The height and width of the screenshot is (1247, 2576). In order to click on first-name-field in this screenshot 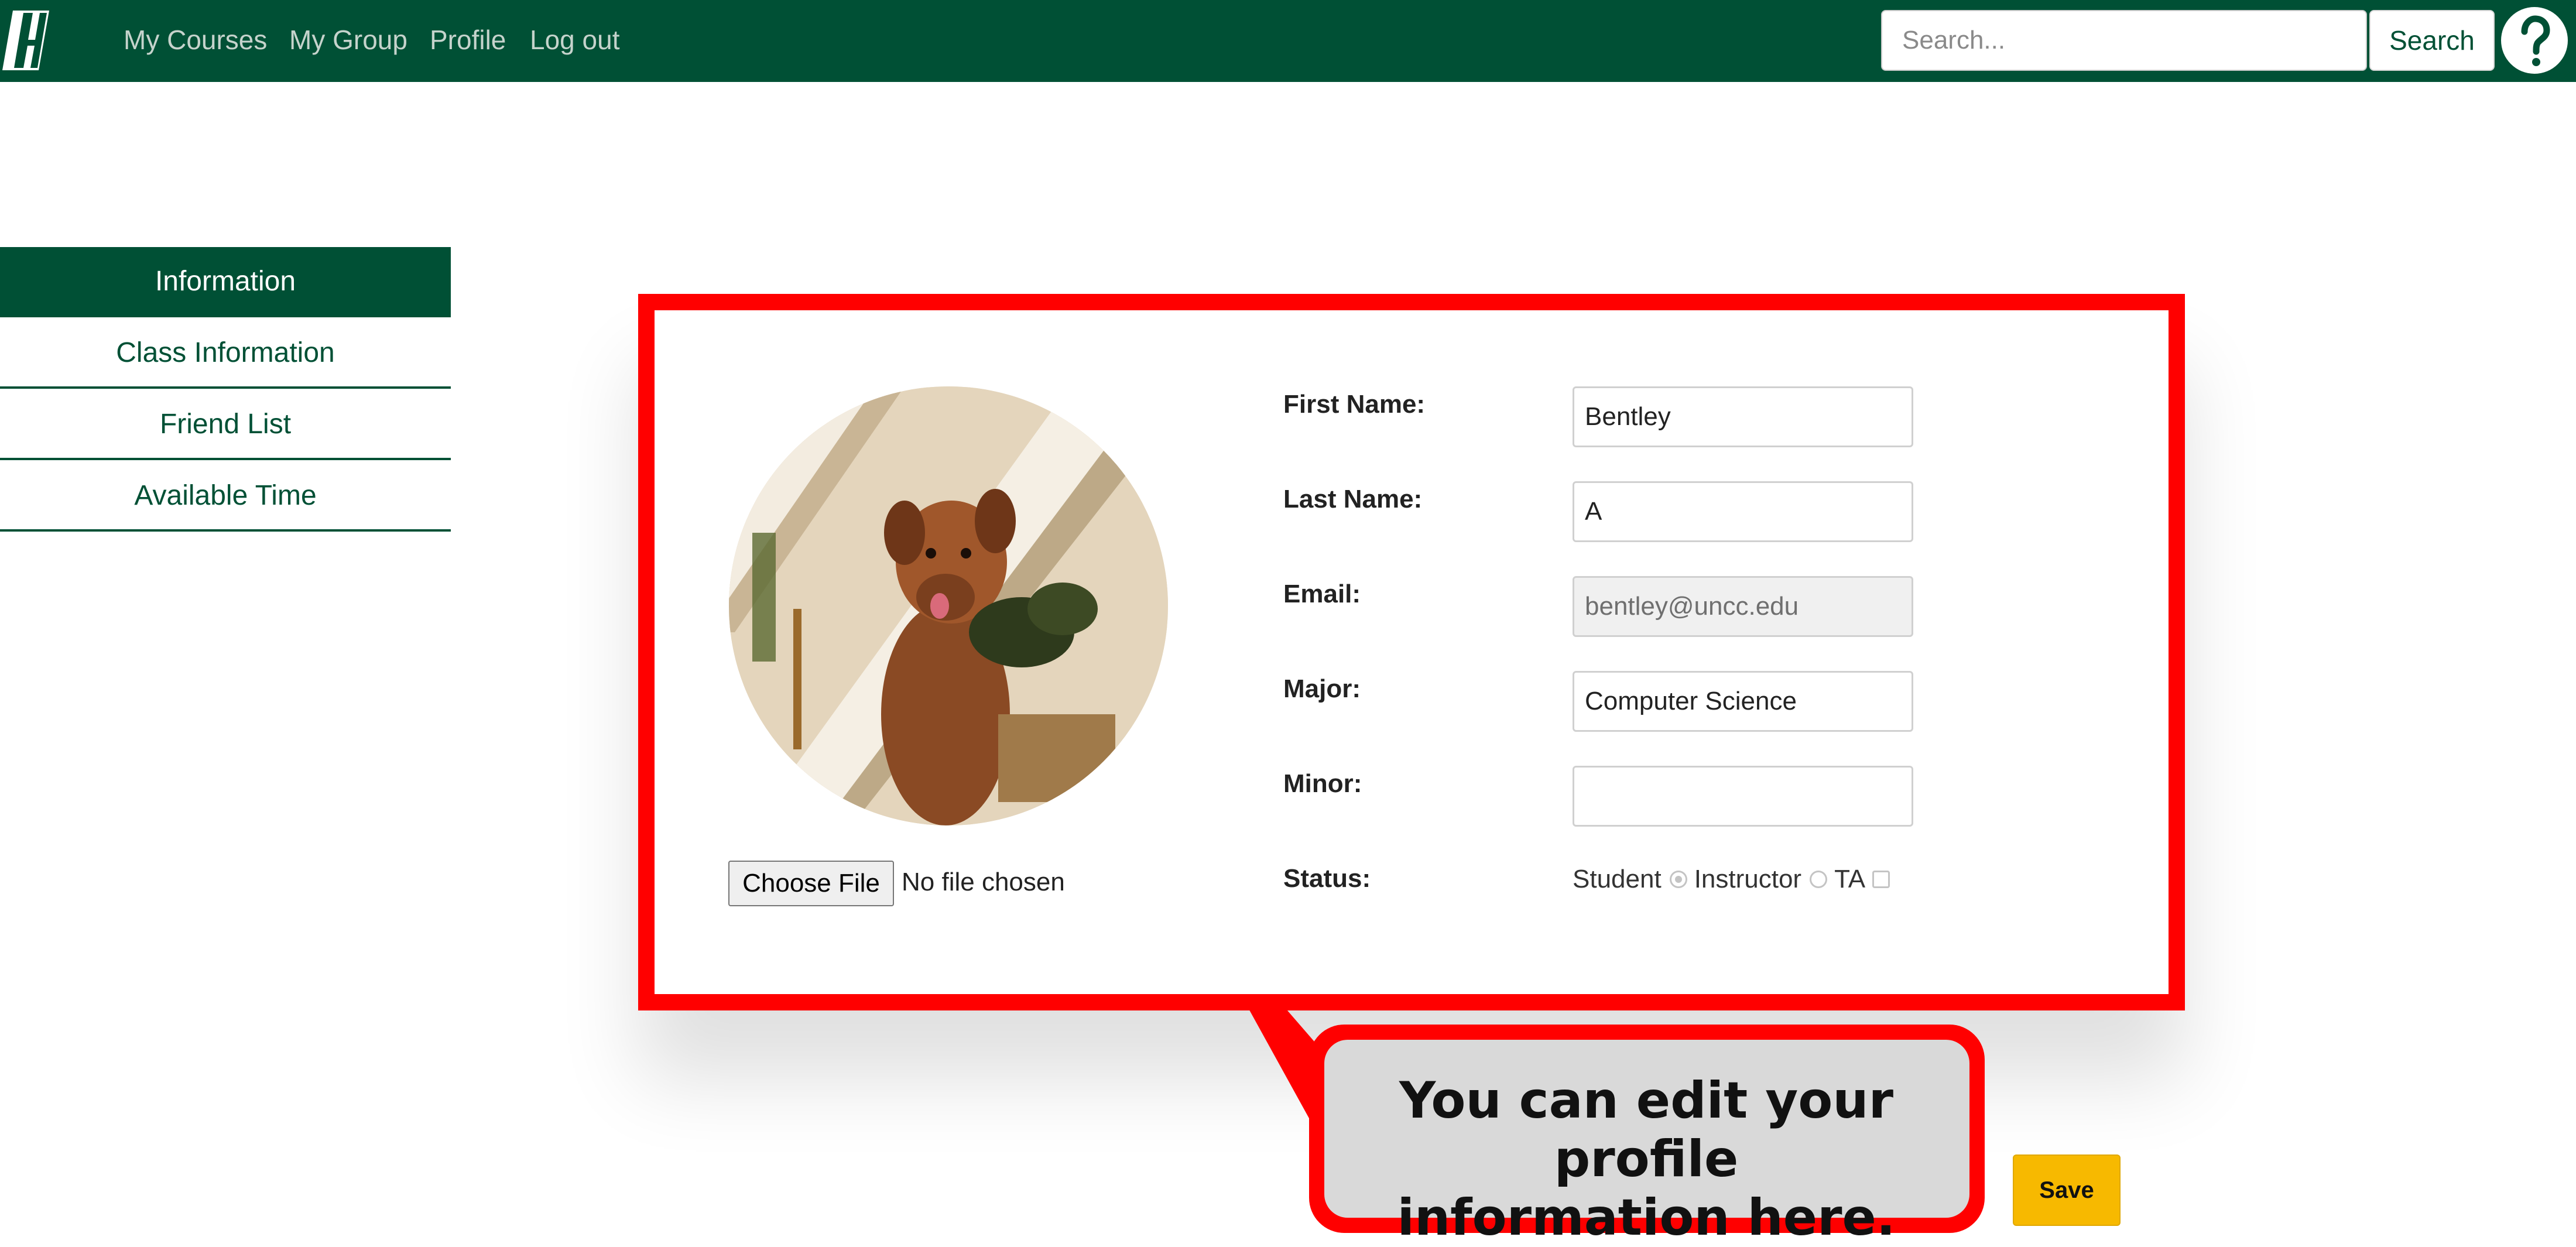, I will do `click(1743, 416)`.